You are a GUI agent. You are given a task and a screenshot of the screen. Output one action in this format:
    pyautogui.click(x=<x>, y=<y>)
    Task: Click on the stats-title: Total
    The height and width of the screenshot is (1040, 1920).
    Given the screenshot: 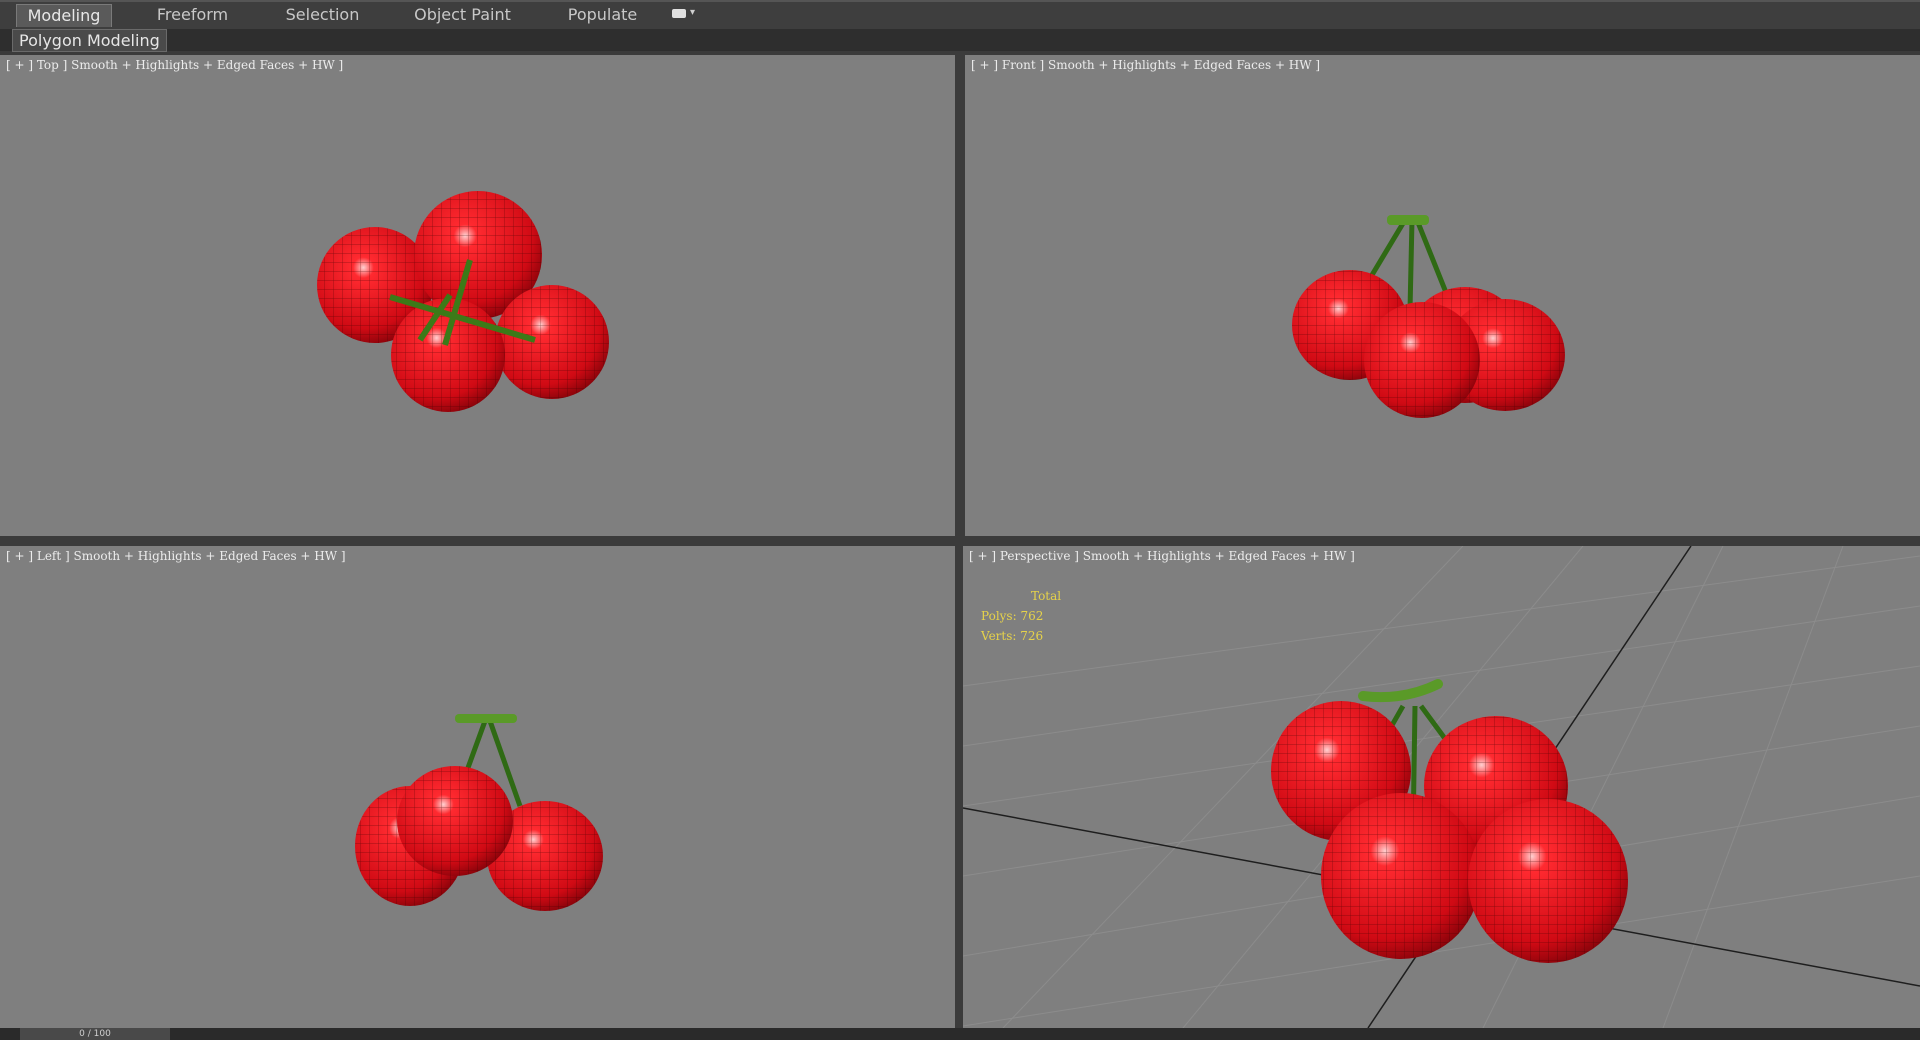 What is the action you would take?
    pyautogui.click(x=1046, y=596)
    